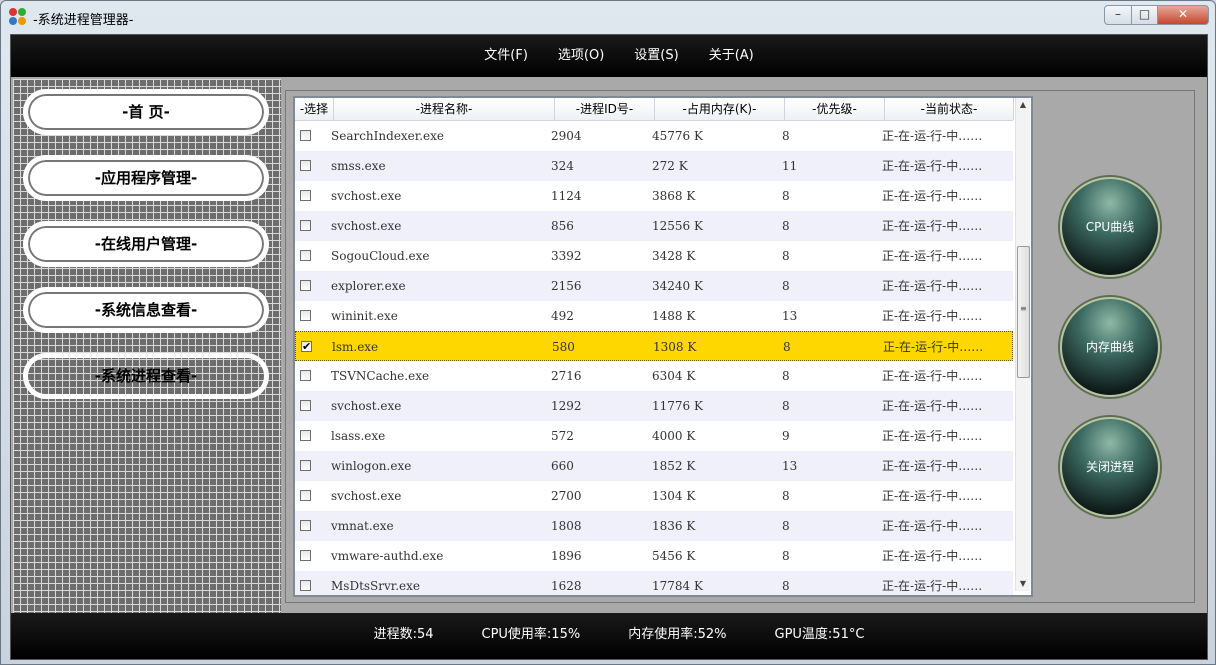  What do you see at coordinates (444, 109) in the screenshot?
I see `col-process-name: -进程名称-` at bounding box center [444, 109].